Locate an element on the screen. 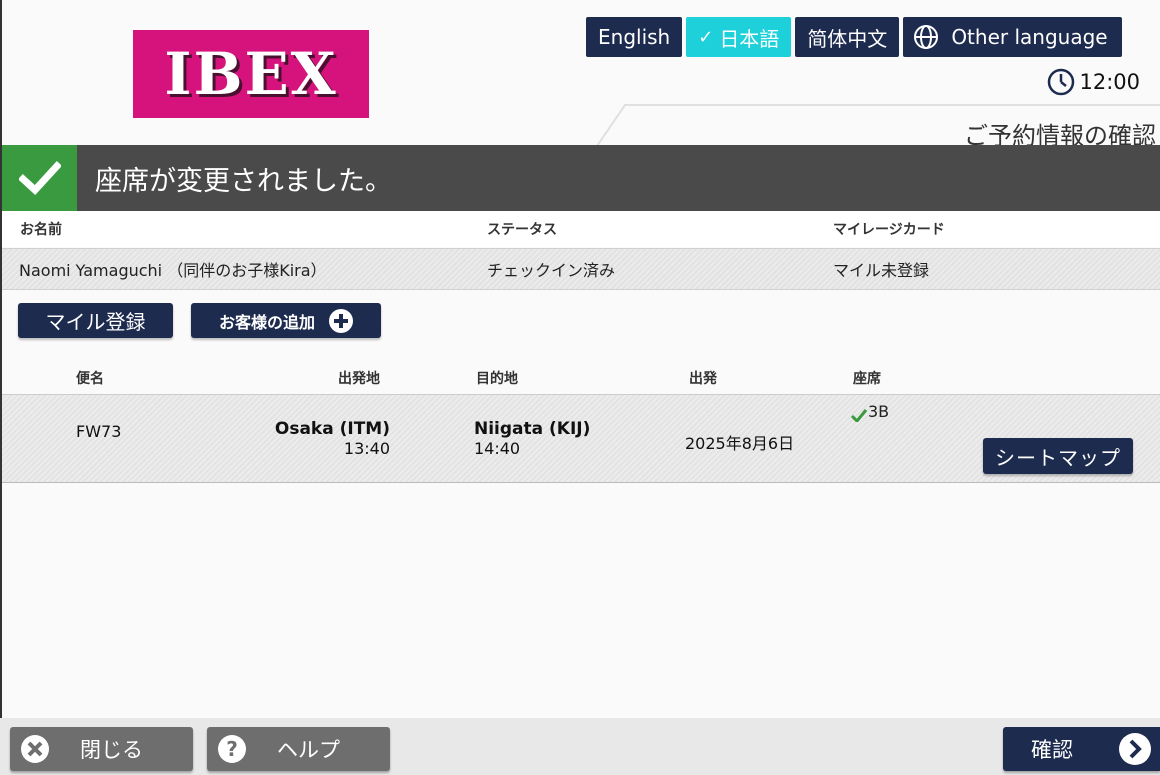 This screenshot has height=775, width=1160. flight-number: FW73 is located at coordinates (99, 431).